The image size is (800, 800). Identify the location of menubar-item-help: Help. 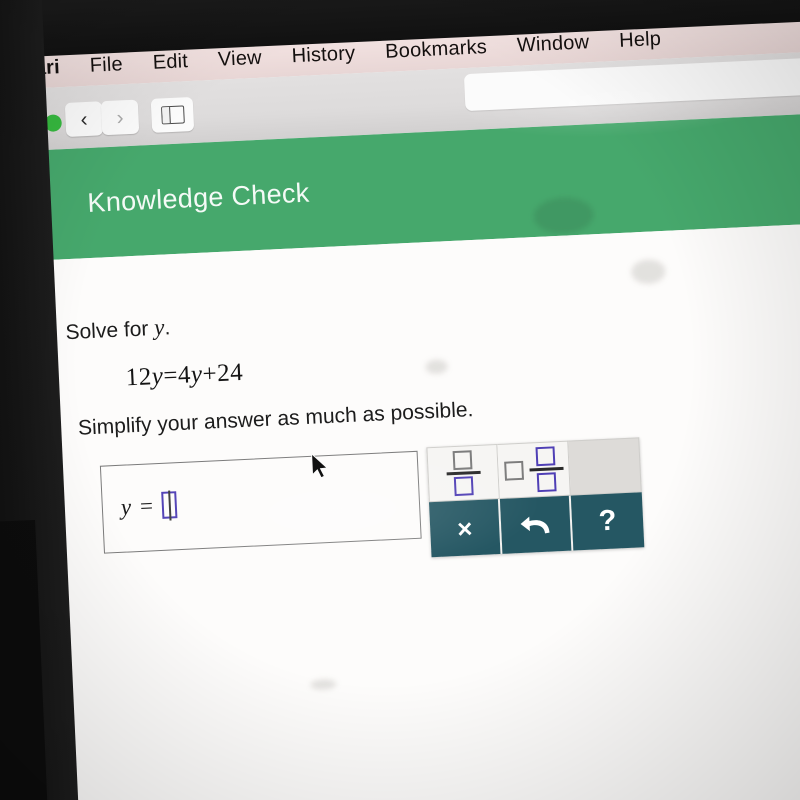
(640, 39).